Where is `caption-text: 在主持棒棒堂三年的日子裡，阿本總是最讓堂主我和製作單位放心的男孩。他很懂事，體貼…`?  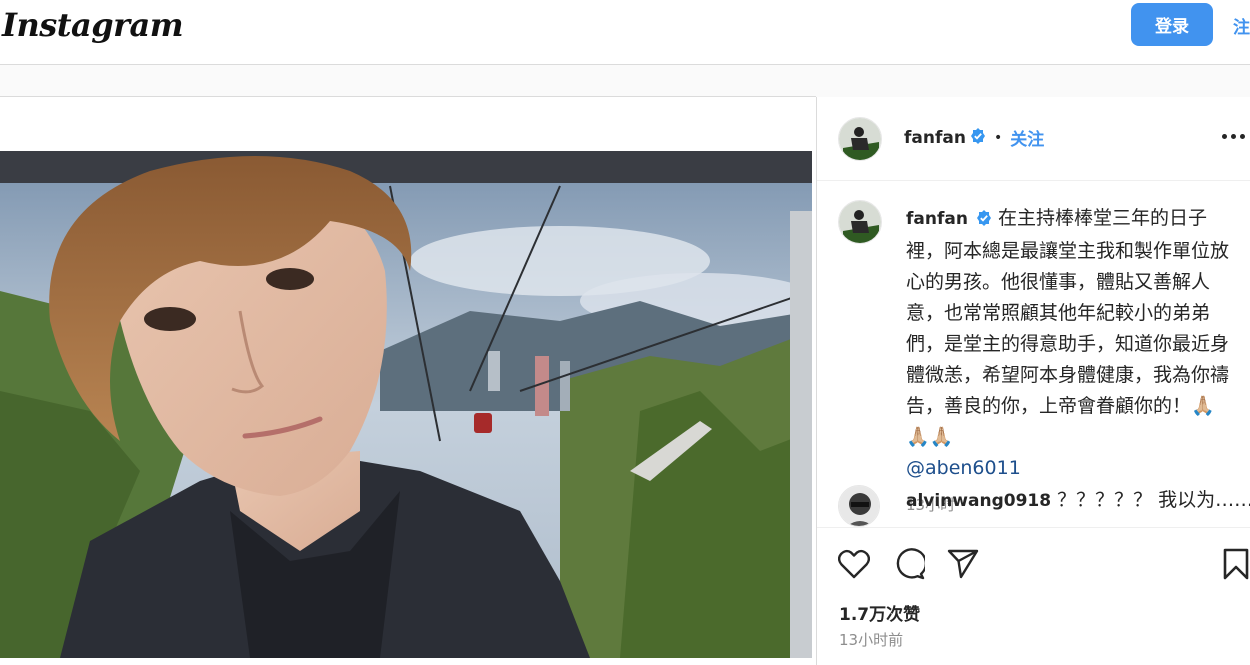 caption-text: 在主持棒棒堂三年的日子裡，阿本總是最讓堂主我和製作單位放心的男孩。他很懂事，體貼… is located at coordinates (1068, 327).